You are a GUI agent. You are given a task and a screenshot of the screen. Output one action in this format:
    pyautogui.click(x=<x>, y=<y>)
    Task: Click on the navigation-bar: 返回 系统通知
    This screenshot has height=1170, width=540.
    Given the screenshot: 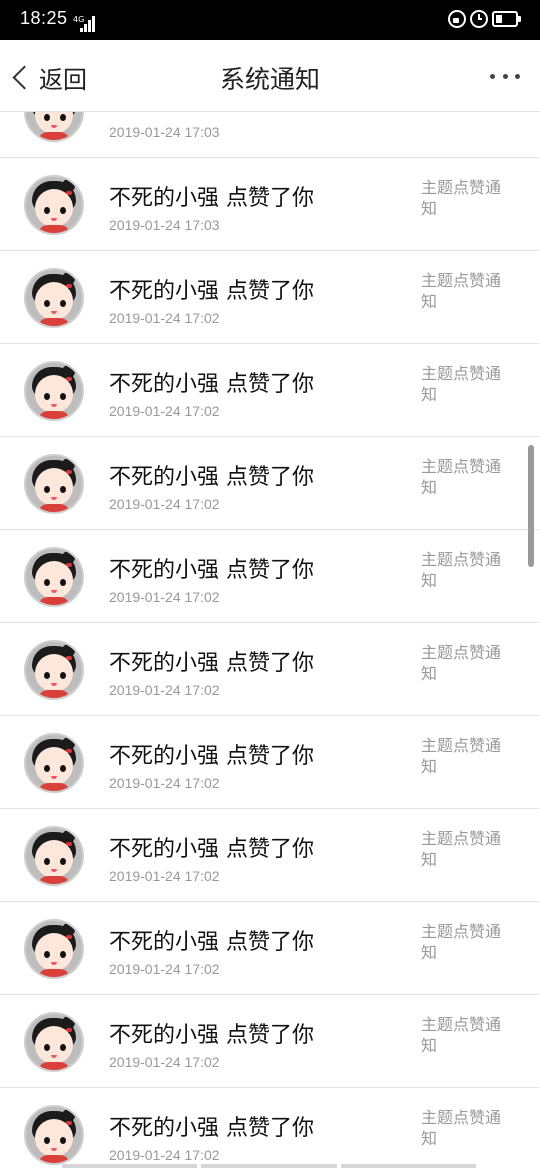 What is the action you would take?
    pyautogui.click(x=270, y=76)
    